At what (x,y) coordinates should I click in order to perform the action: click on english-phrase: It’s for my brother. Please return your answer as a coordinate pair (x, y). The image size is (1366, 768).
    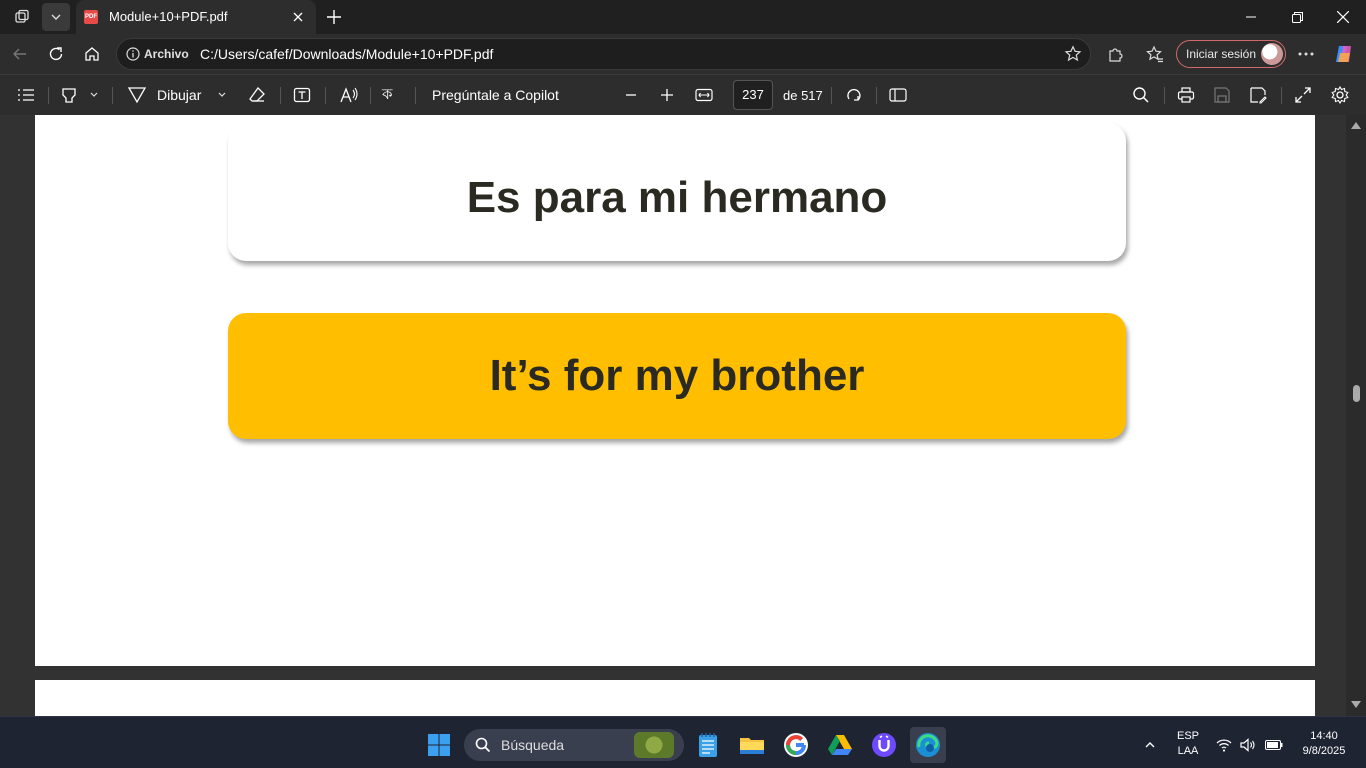
    Looking at the image, I should click on (677, 375).